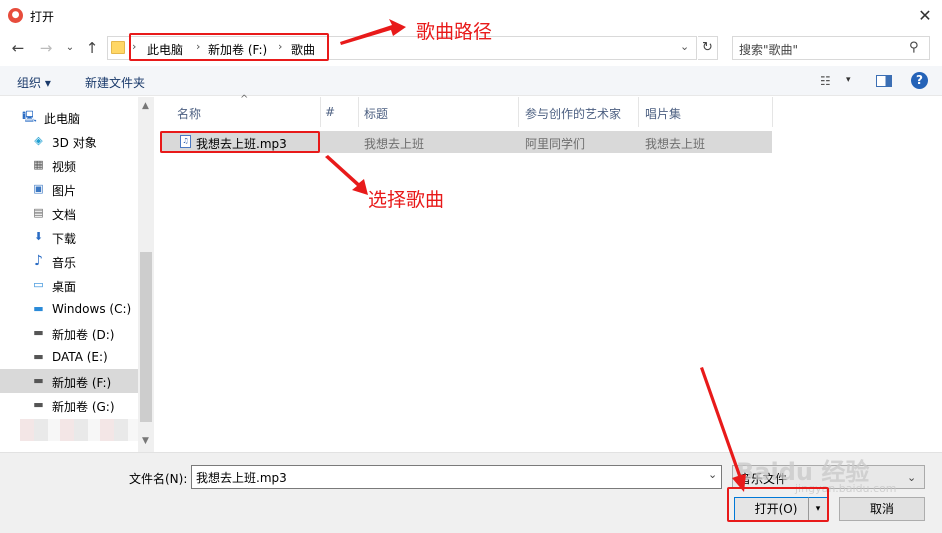 Image resolution: width=942 pixels, height=533 pixels. Describe the element at coordinates (406, 200) in the screenshot. I see `annotation-select-label: 选择歌曲` at that location.